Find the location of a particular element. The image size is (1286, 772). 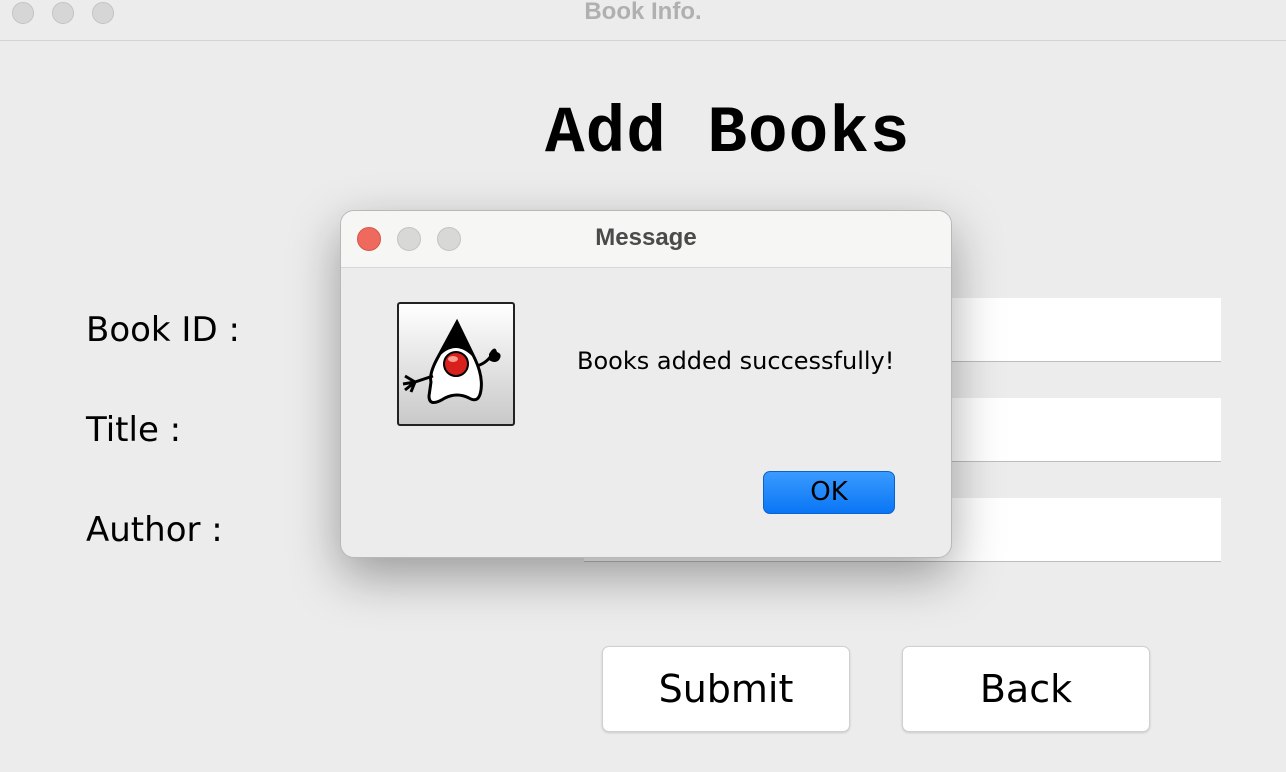

title-label: Title : is located at coordinates (134, 430).